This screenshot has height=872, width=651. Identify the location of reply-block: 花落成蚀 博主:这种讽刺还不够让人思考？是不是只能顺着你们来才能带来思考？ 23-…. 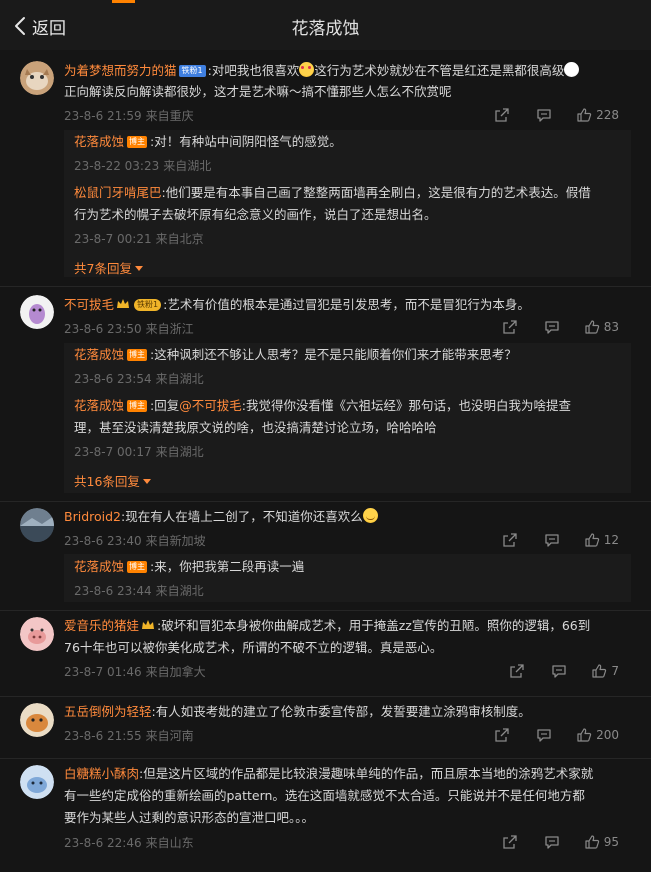
(347, 418).